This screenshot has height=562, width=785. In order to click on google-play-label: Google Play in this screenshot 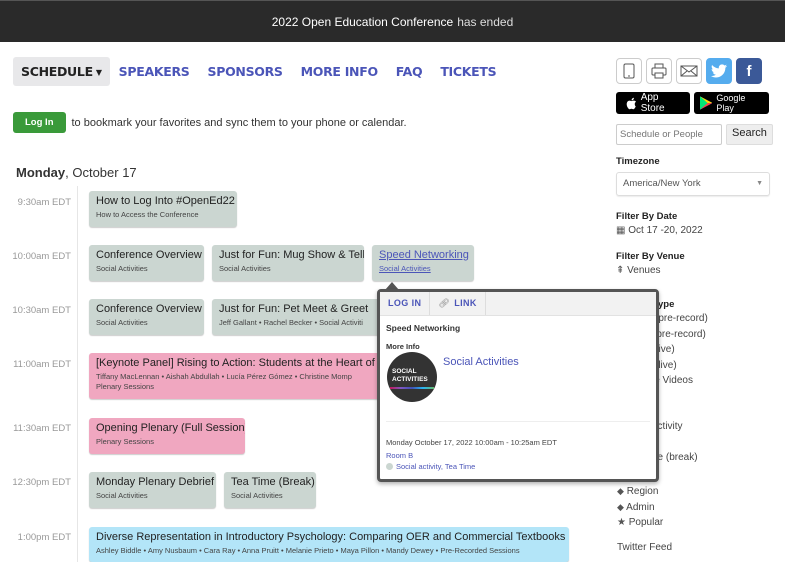, I will do `click(731, 103)`.